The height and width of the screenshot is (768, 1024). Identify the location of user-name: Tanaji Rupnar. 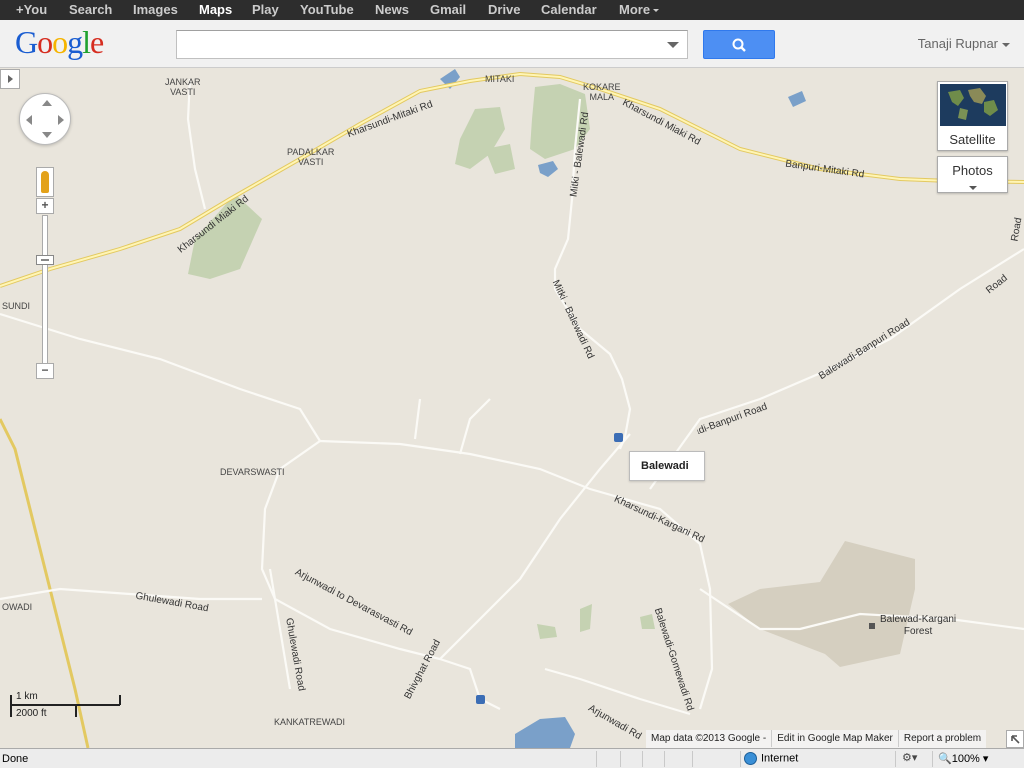
(957, 43).